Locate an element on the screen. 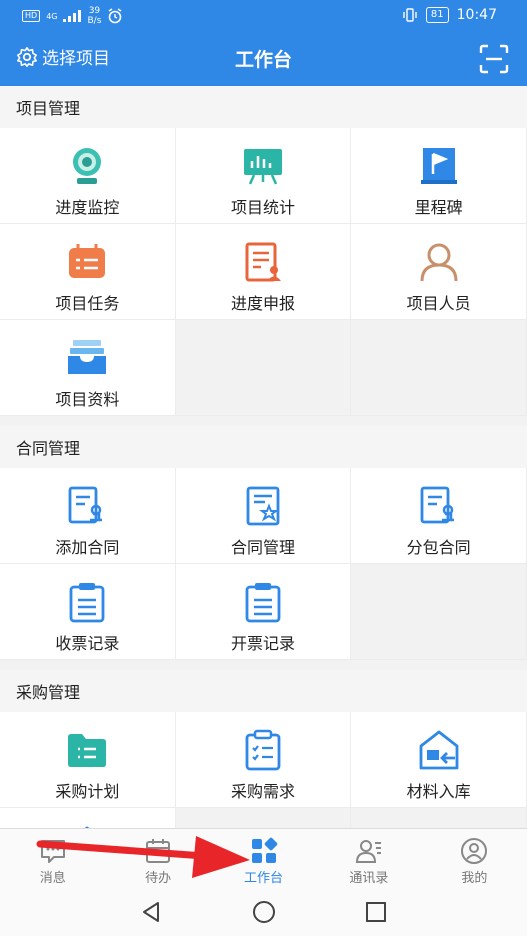 The height and width of the screenshot is (936, 527). grid-item-label: 进度申报 is located at coordinates (262, 303).